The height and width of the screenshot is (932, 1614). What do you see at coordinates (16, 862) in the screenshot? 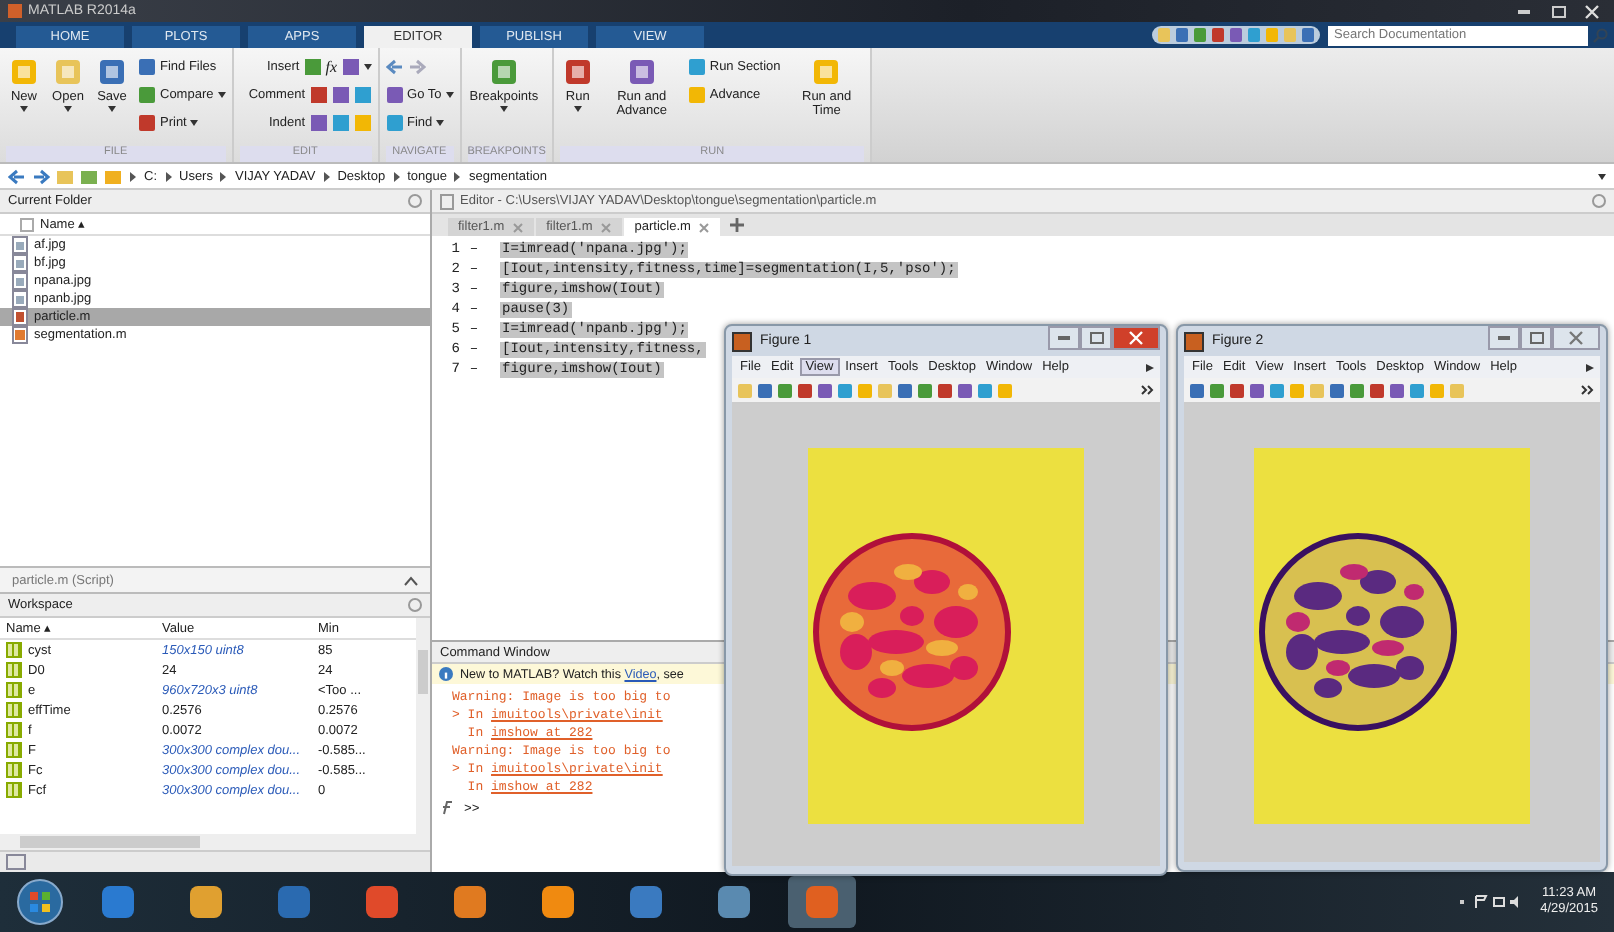
I see `layout-icon` at bounding box center [16, 862].